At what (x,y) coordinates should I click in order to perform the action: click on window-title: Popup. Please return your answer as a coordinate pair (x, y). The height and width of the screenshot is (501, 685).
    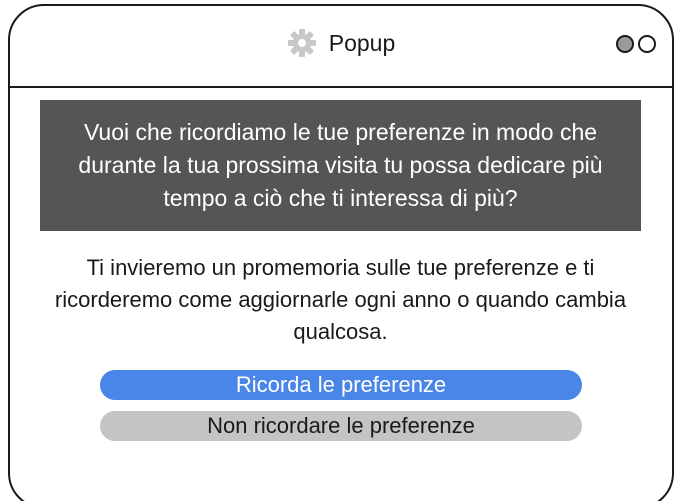
    Looking at the image, I should click on (362, 42).